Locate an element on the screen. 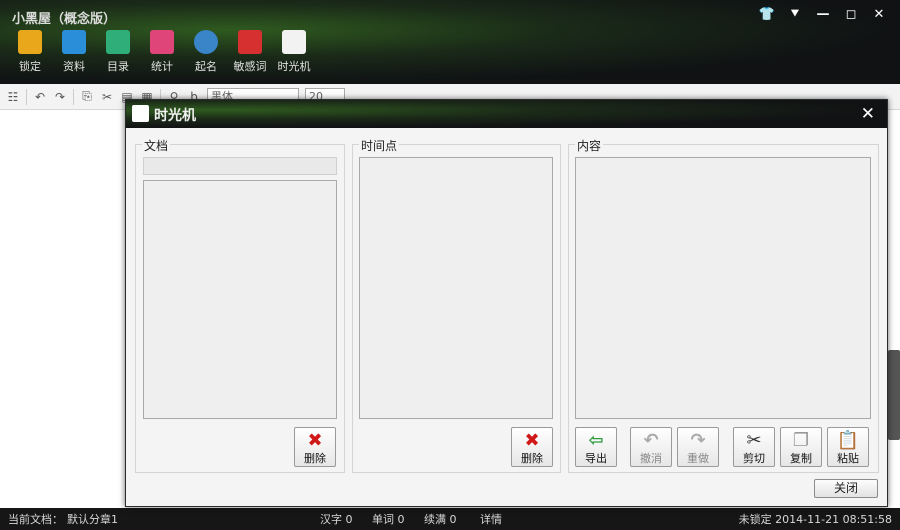 This screenshot has width=900, height=530. ribbon-item-naming: 起名 is located at coordinates (206, 52).